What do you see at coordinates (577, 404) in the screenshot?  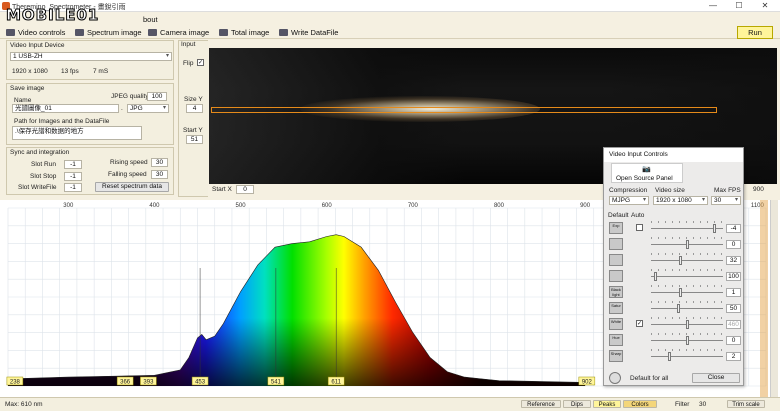 I see `dips-button: Dips` at bounding box center [577, 404].